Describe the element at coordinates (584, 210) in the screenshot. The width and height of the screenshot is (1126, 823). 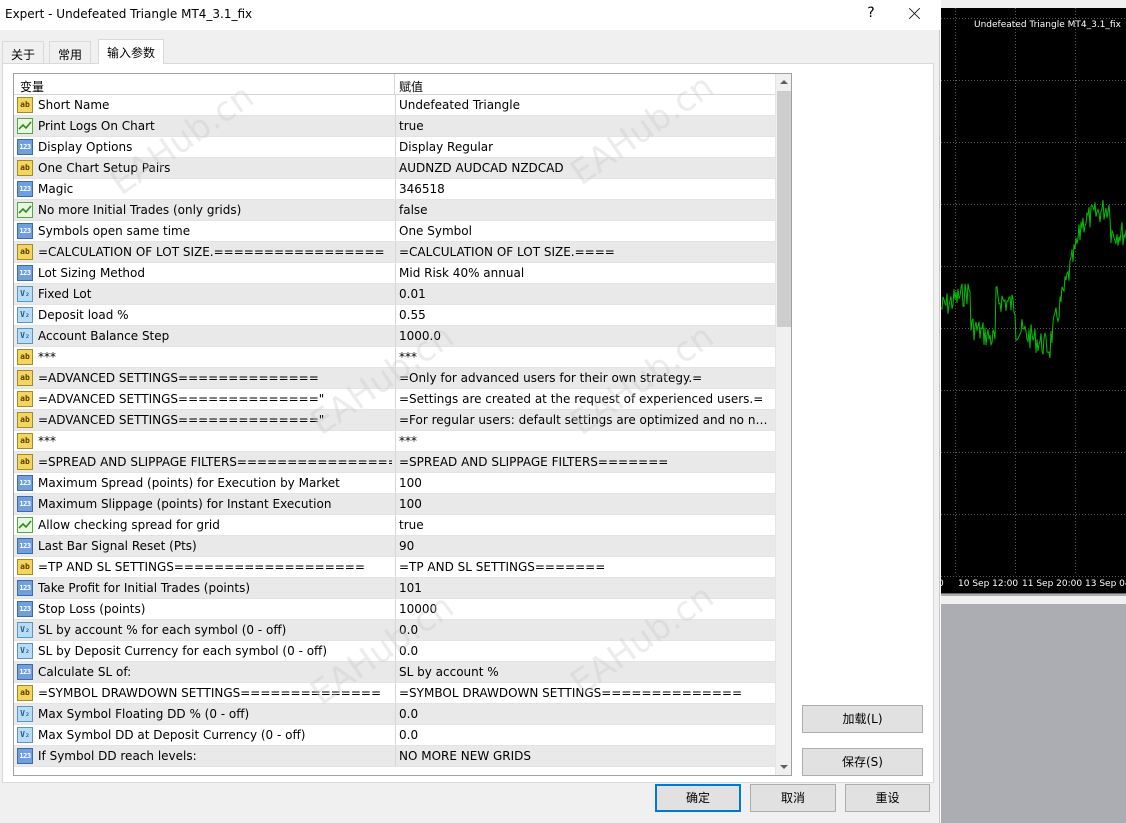
I see `variable-value: false` at that location.